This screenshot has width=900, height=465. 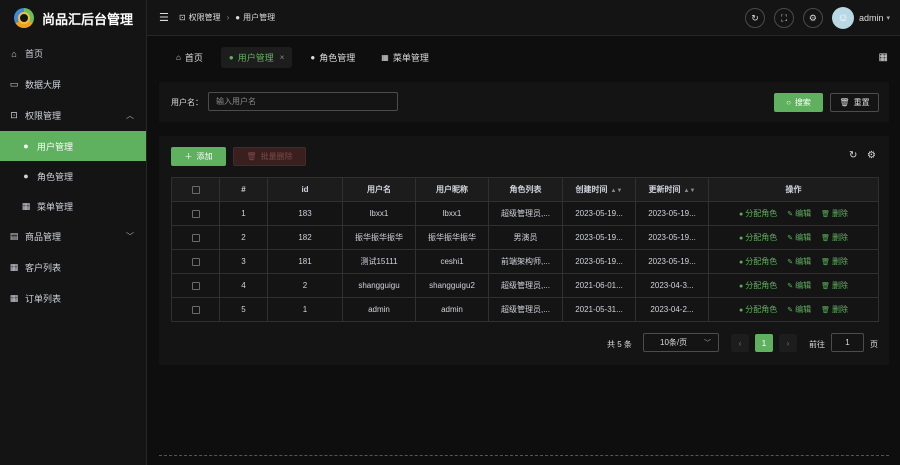 What do you see at coordinates (599, 189) in the screenshot?
I see `column-header-sortable: 创建时间 ▲▼` at bounding box center [599, 189].